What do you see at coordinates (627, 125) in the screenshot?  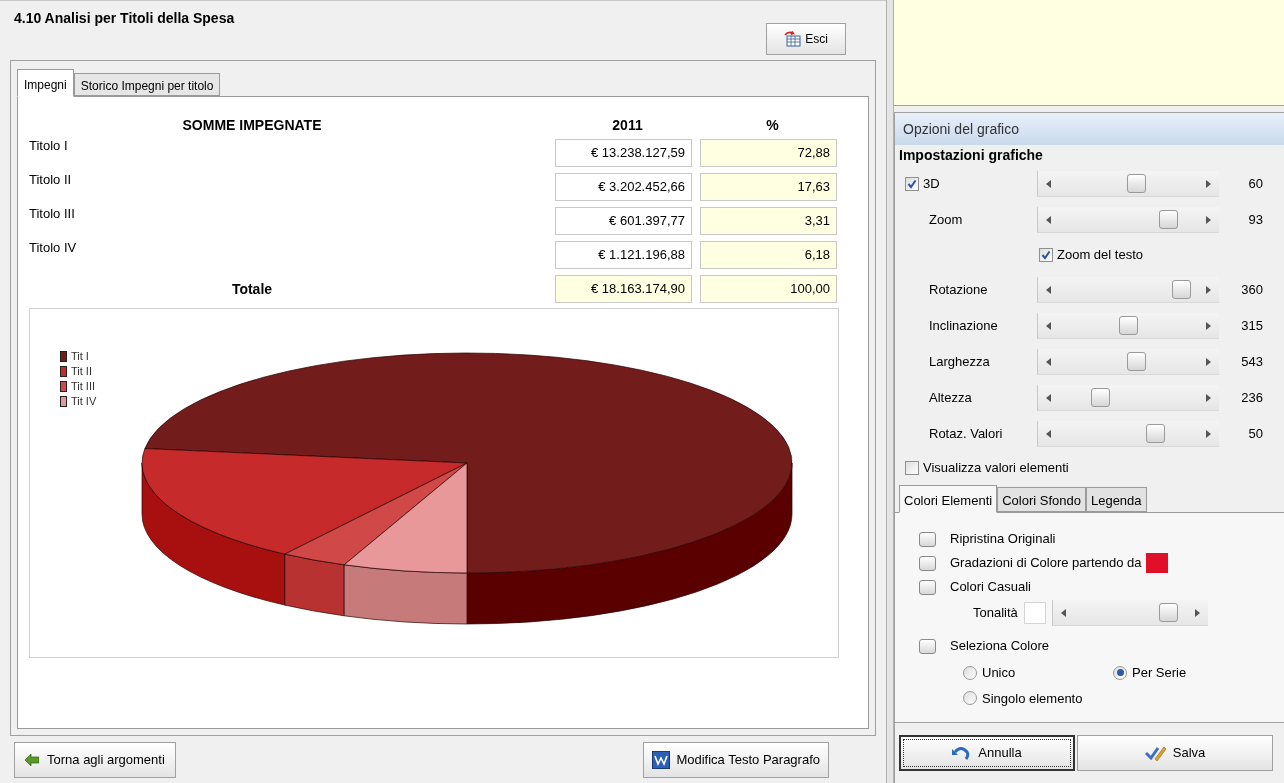 I see `column-header: 2011` at bounding box center [627, 125].